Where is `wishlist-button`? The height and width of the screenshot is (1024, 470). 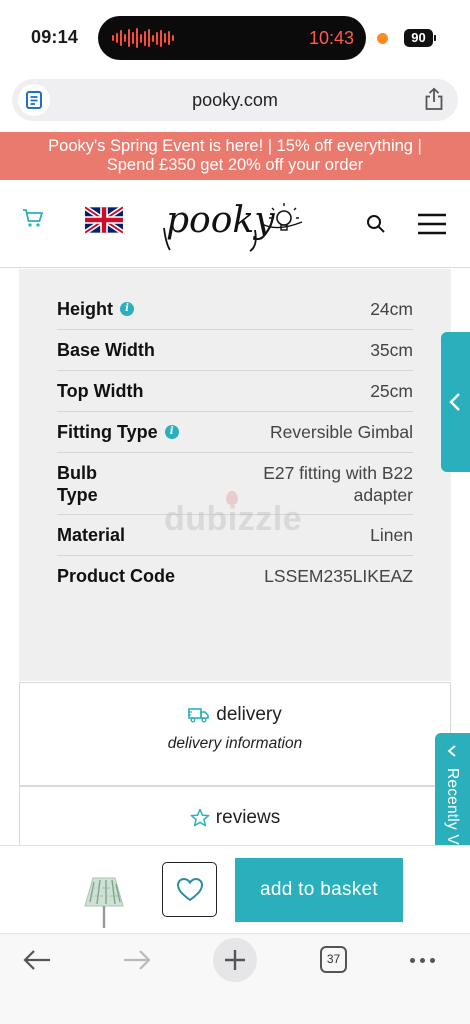 wishlist-button is located at coordinates (189, 889).